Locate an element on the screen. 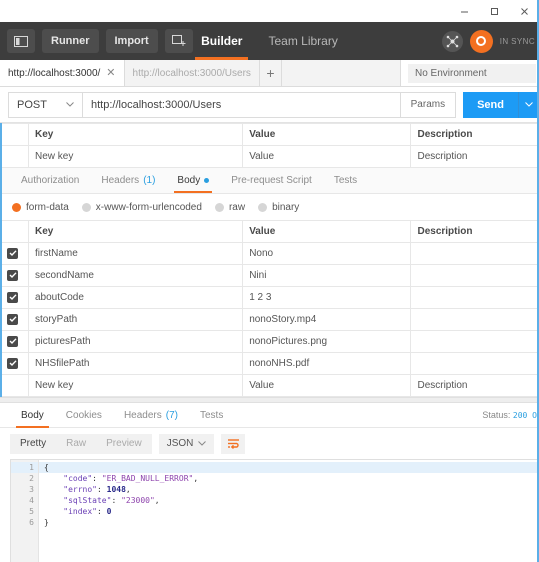 The image size is (539, 562). user-avatar-icon is located at coordinates (481, 41).